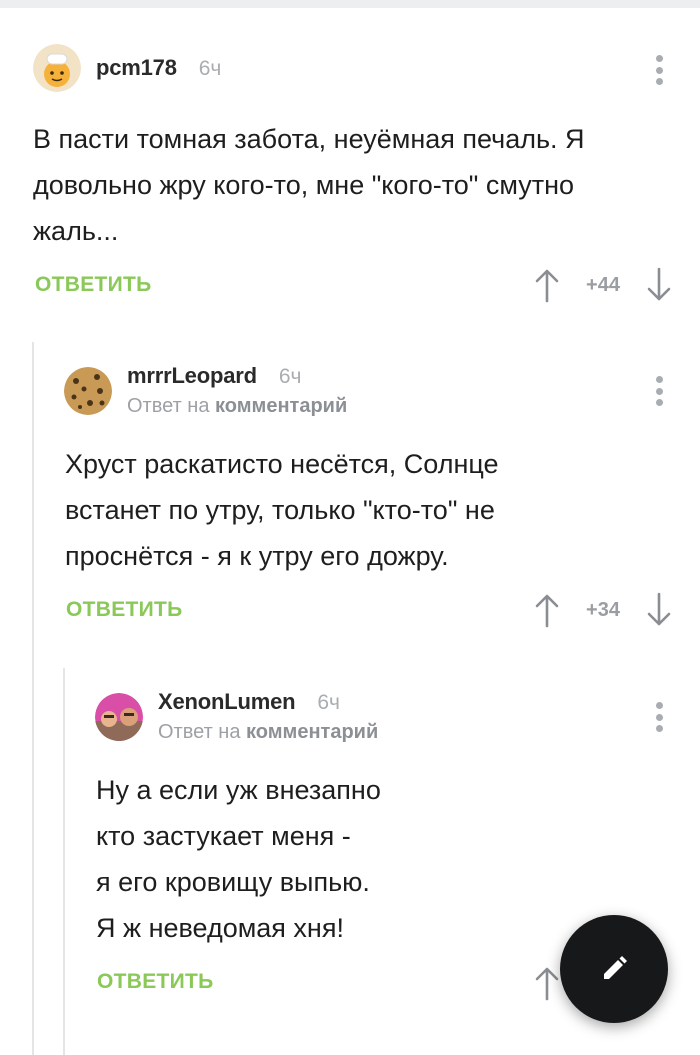 This screenshot has height=1055, width=700. Describe the element at coordinates (236, 716) in the screenshot. I see `comment-header: XenonLumen 6ч Ответ на комментарий` at that location.